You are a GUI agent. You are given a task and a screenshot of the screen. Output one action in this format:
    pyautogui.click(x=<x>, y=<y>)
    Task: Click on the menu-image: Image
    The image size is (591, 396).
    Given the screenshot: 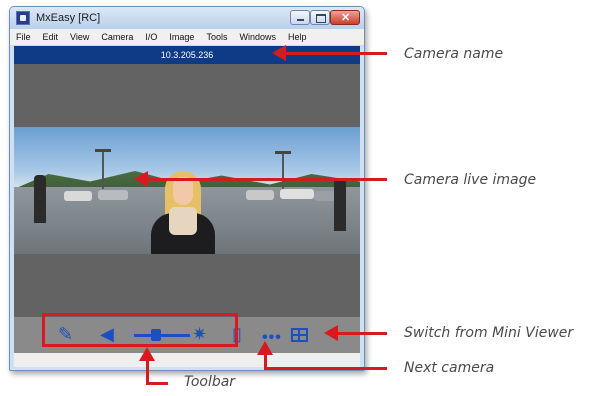 What is the action you would take?
    pyautogui.click(x=181, y=37)
    